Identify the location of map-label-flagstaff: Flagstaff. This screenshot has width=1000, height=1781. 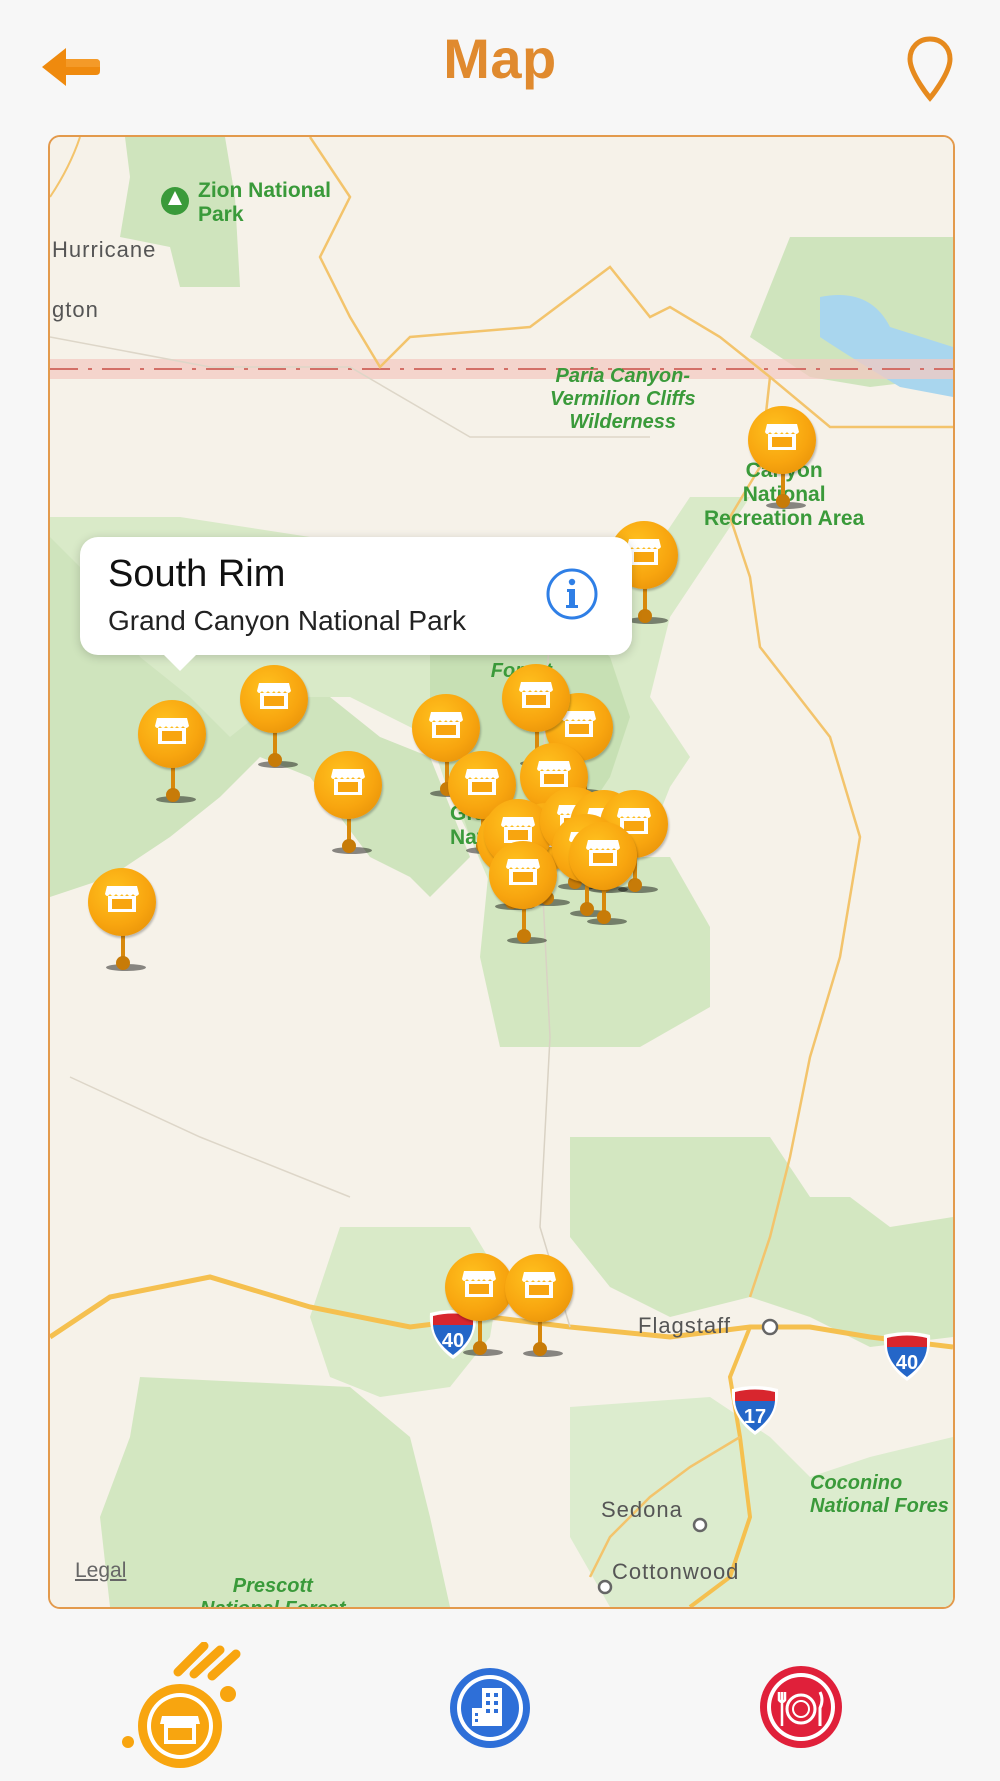
(684, 1325).